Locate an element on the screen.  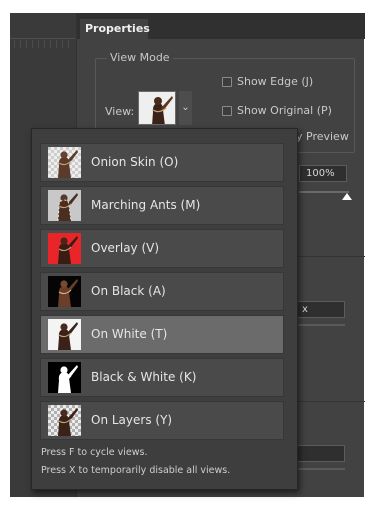
canvas-divider is located at coordinates (43, 38).